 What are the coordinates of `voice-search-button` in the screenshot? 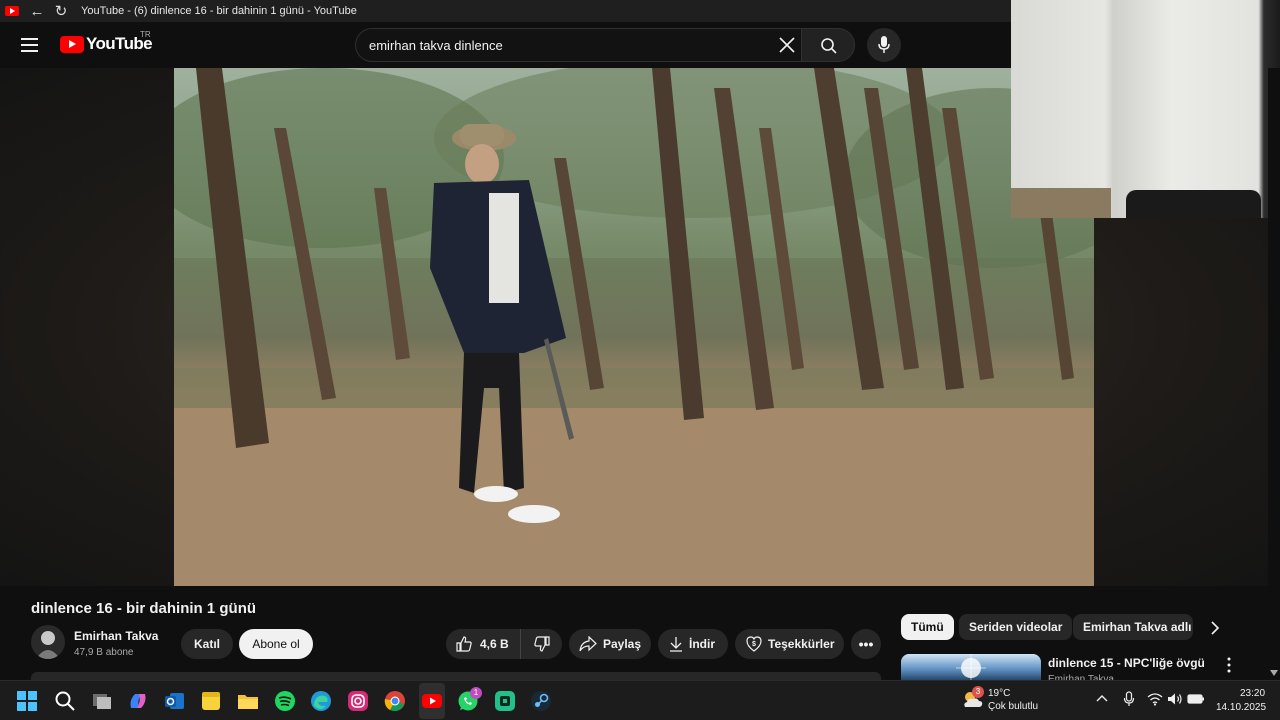 It's located at (884, 45).